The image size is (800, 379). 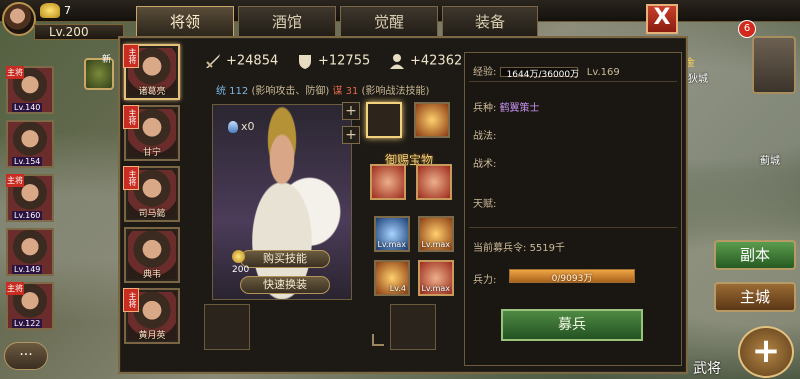 I want to click on skill-level: Lv.4, so click(x=397, y=288).